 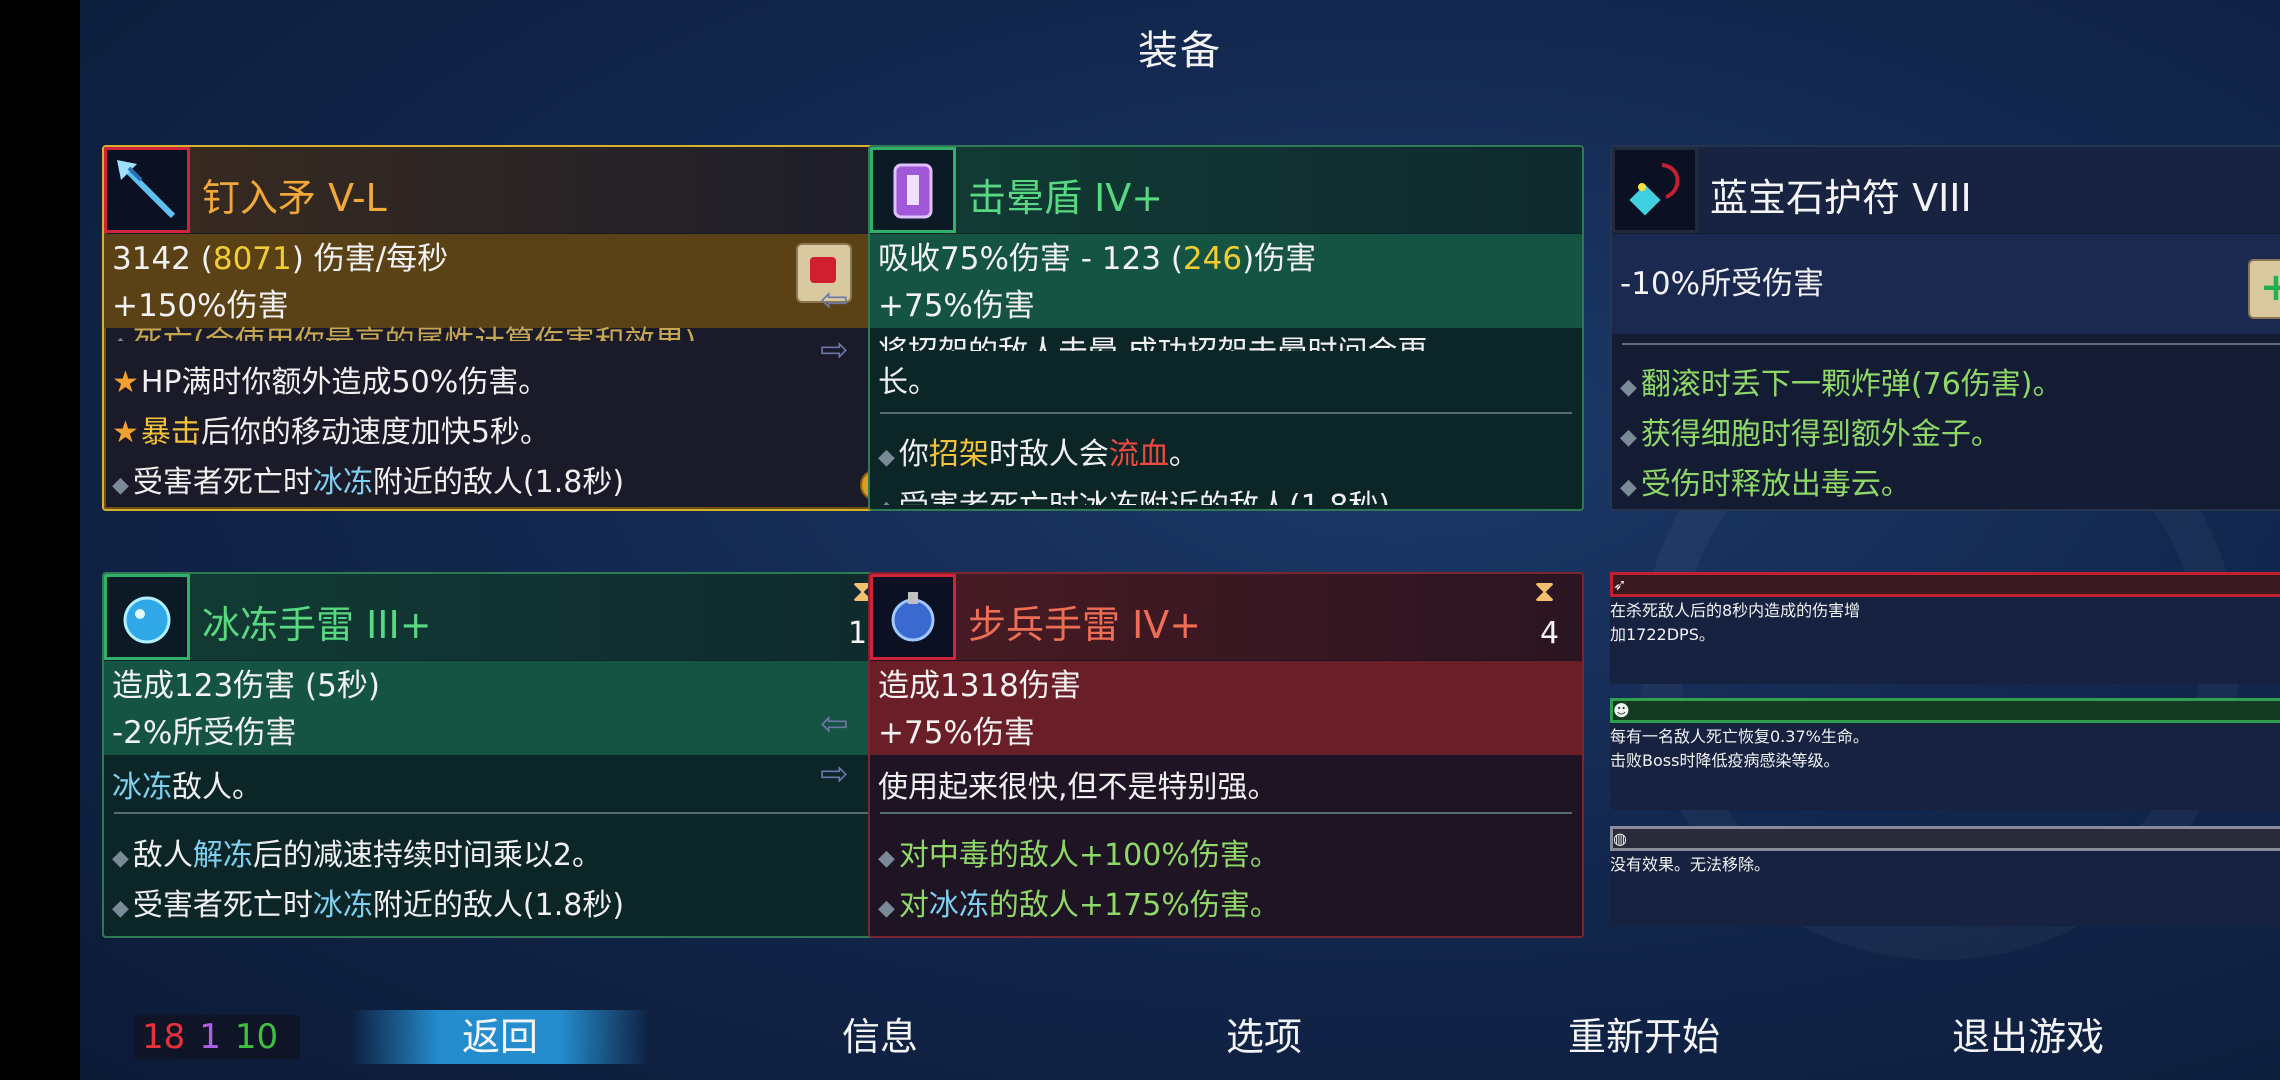 What do you see at coordinates (381, 259) in the screenshot?
I see `dps-unit: 伤害/每秒` at bounding box center [381, 259].